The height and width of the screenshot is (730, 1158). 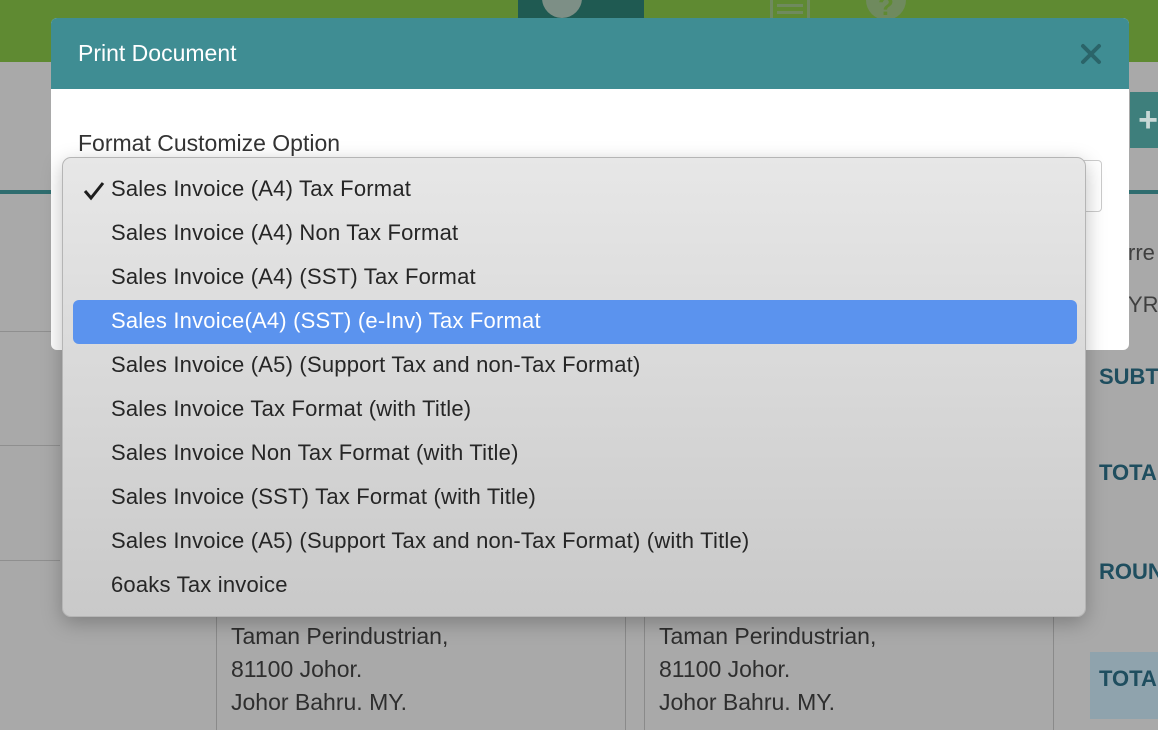 What do you see at coordinates (261, 188) in the screenshot?
I see `dropdown-option-label: Sales Invoice (A4) Tax Format` at bounding box center [261, 188].